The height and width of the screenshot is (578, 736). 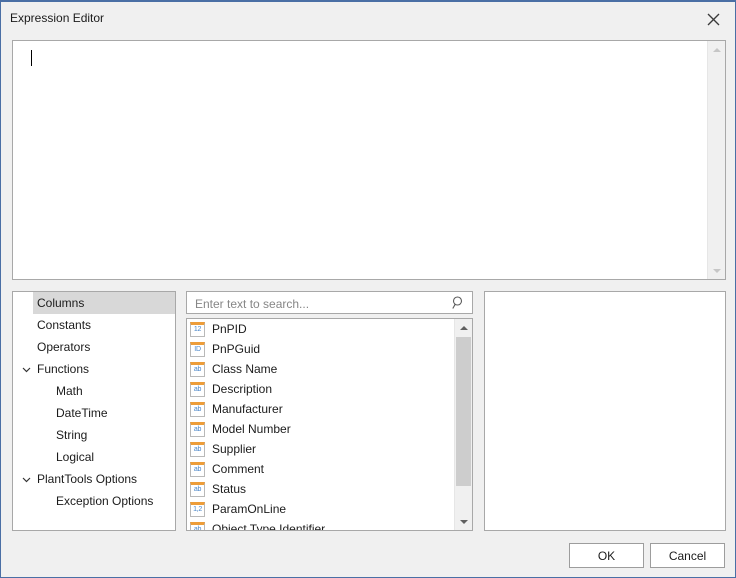 What do you see at coordinates (105, 501) in the screenshot?
I see `tree-item-label: Exception Options` at bounding box center [105, 501].